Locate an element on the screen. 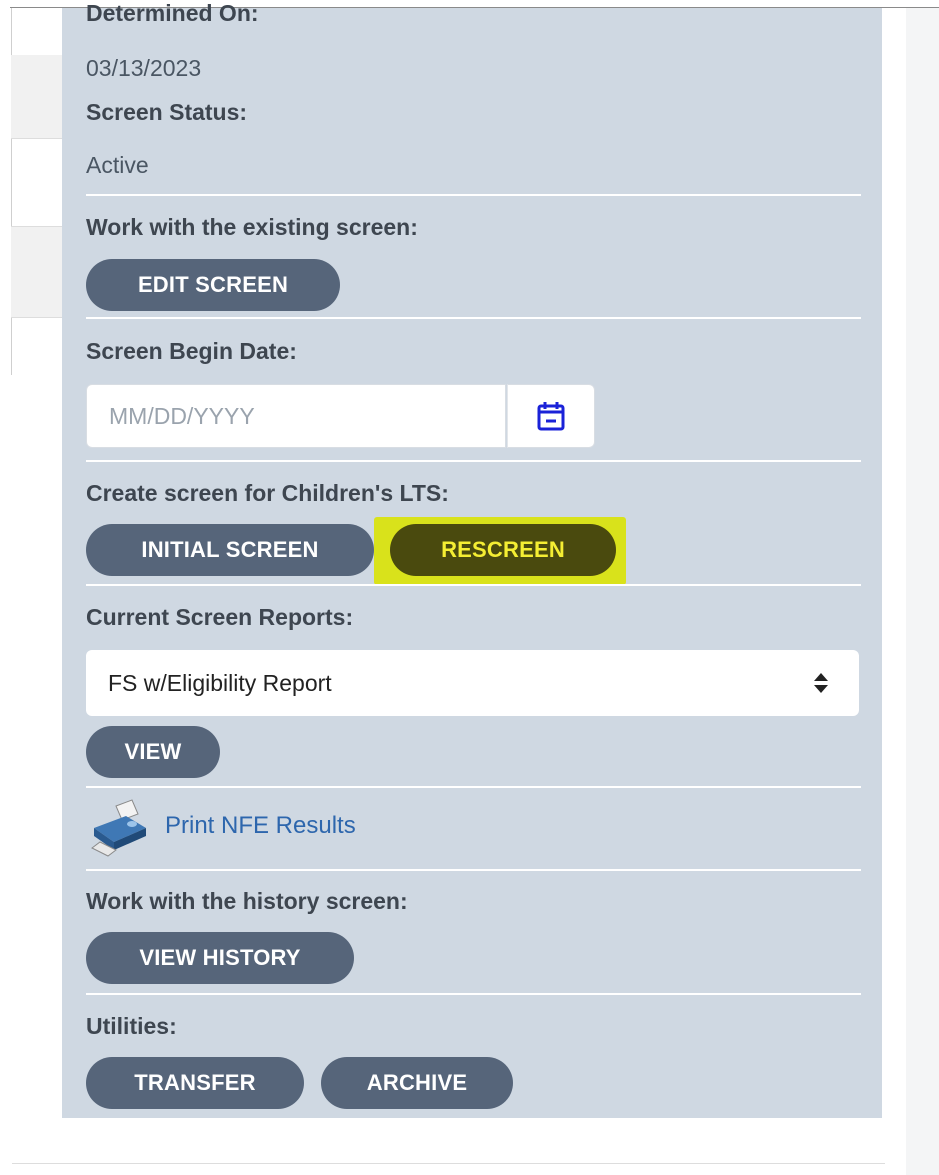 This screenshot has height=1175, width=939. sort-arrows-icon is located at coordinates (821, 683).